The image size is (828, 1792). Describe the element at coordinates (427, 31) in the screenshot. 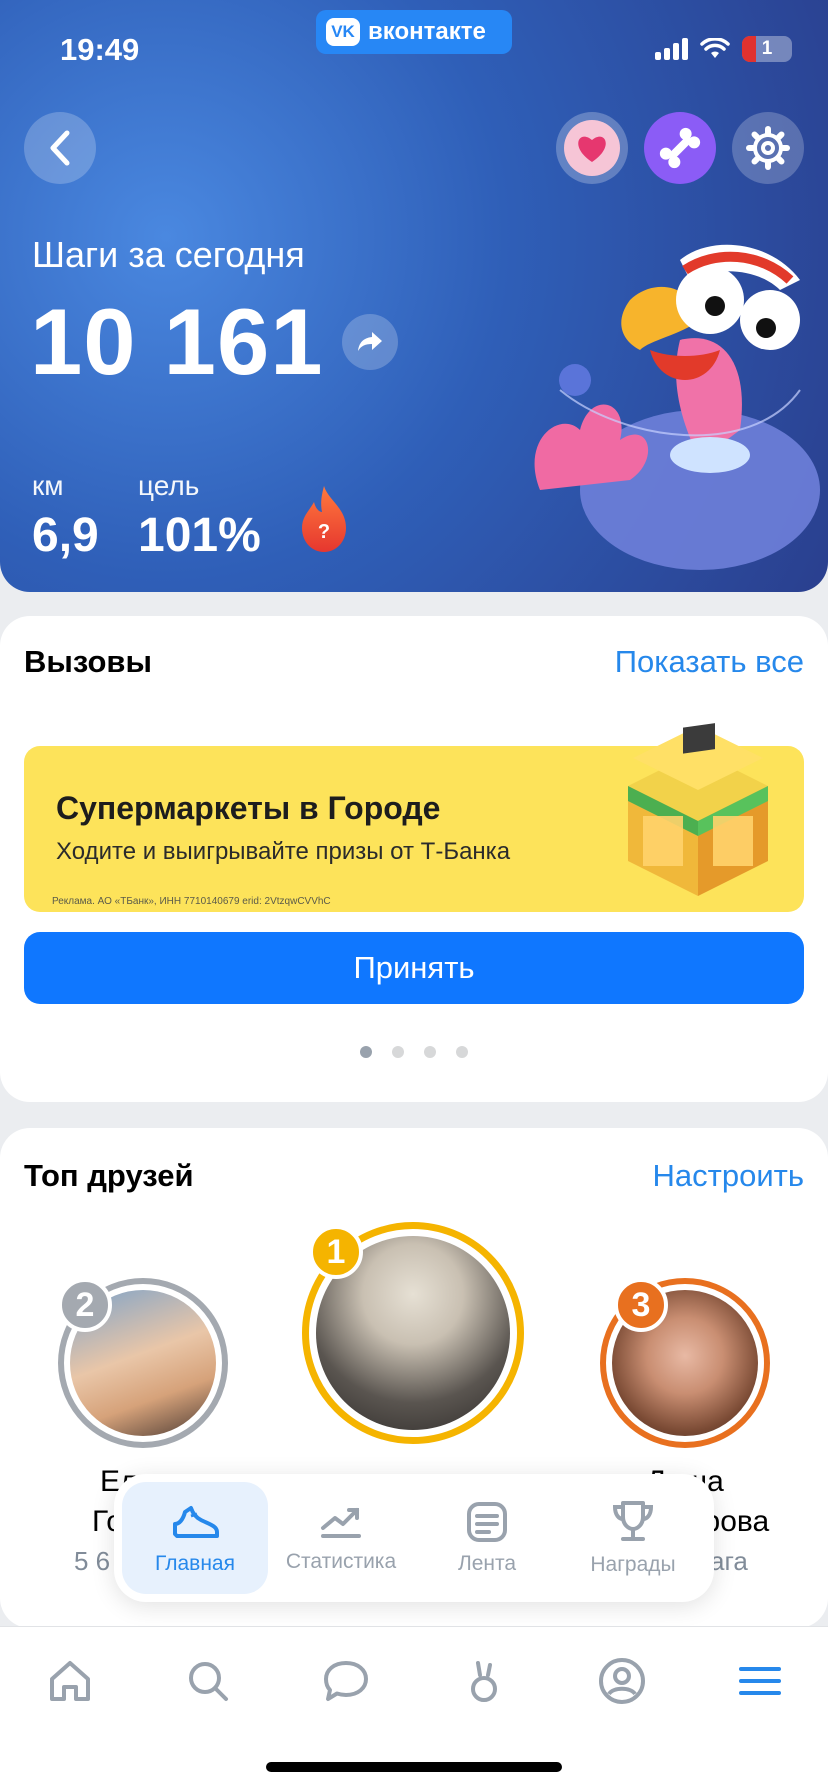

I see `app-pill-label: вконтакте` at that location.